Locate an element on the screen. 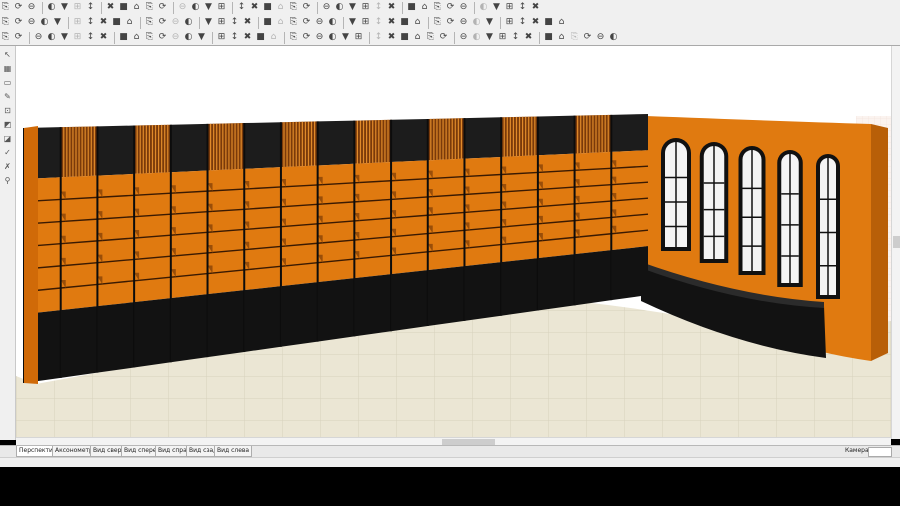  palette-tool-icon: ▦ is located at coordinates (7, 68).